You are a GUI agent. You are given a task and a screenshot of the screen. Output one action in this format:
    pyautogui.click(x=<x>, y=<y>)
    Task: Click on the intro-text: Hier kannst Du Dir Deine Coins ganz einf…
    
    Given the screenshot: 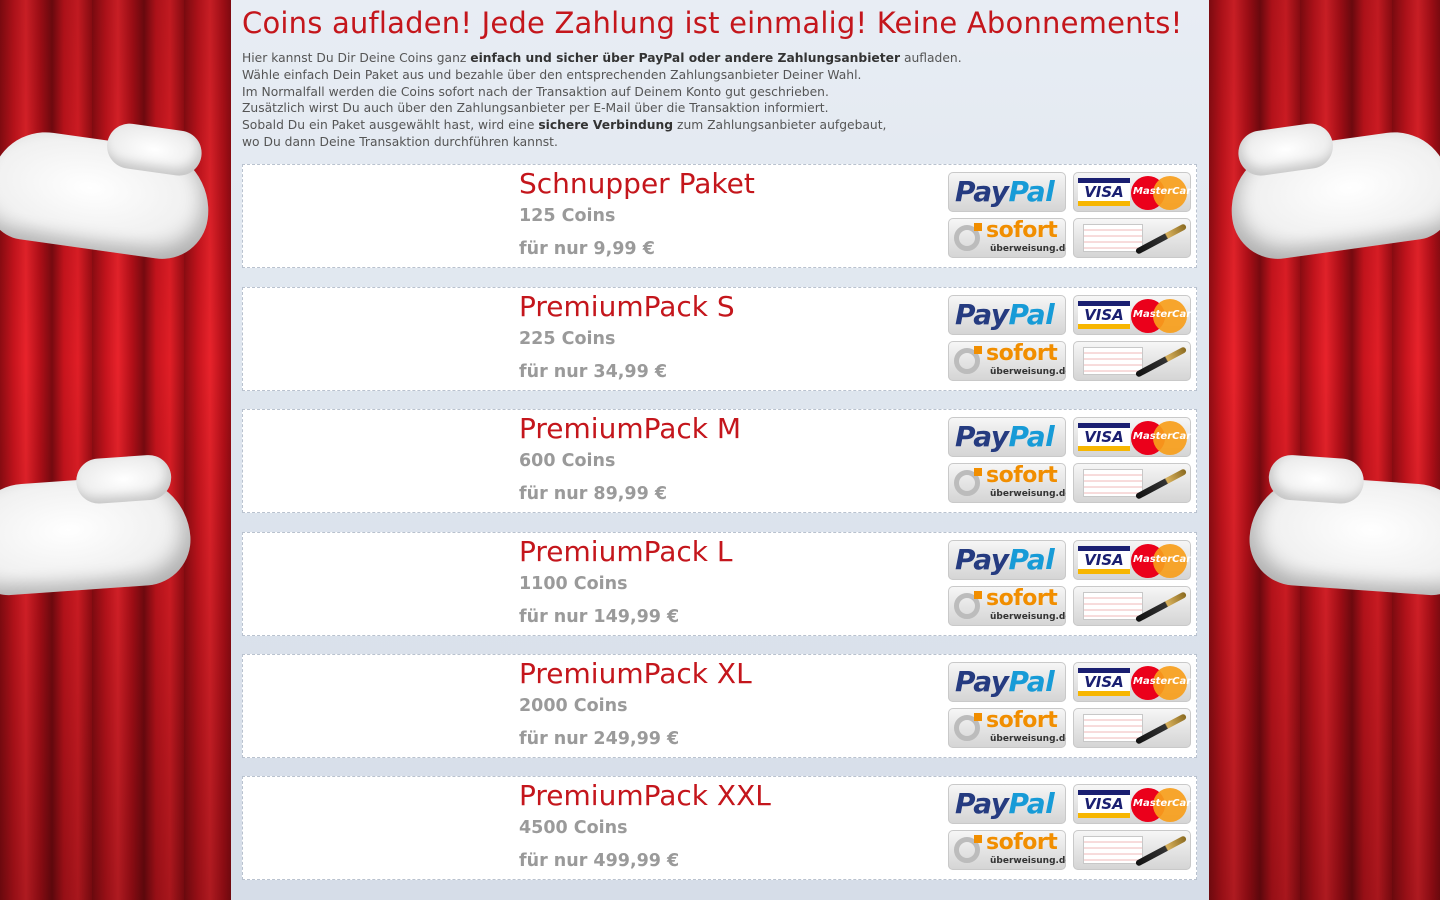 What is the action you would take?
    pyautogui.click(x=720, y=100)
    